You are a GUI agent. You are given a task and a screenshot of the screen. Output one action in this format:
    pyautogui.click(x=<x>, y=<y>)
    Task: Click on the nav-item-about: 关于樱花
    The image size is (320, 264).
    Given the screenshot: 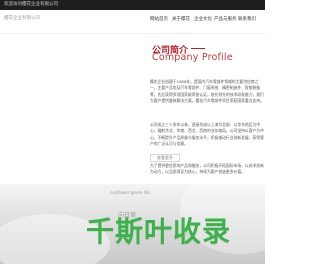 What is the action you would take?
    pyautogui.click(x=181, y=19)
    